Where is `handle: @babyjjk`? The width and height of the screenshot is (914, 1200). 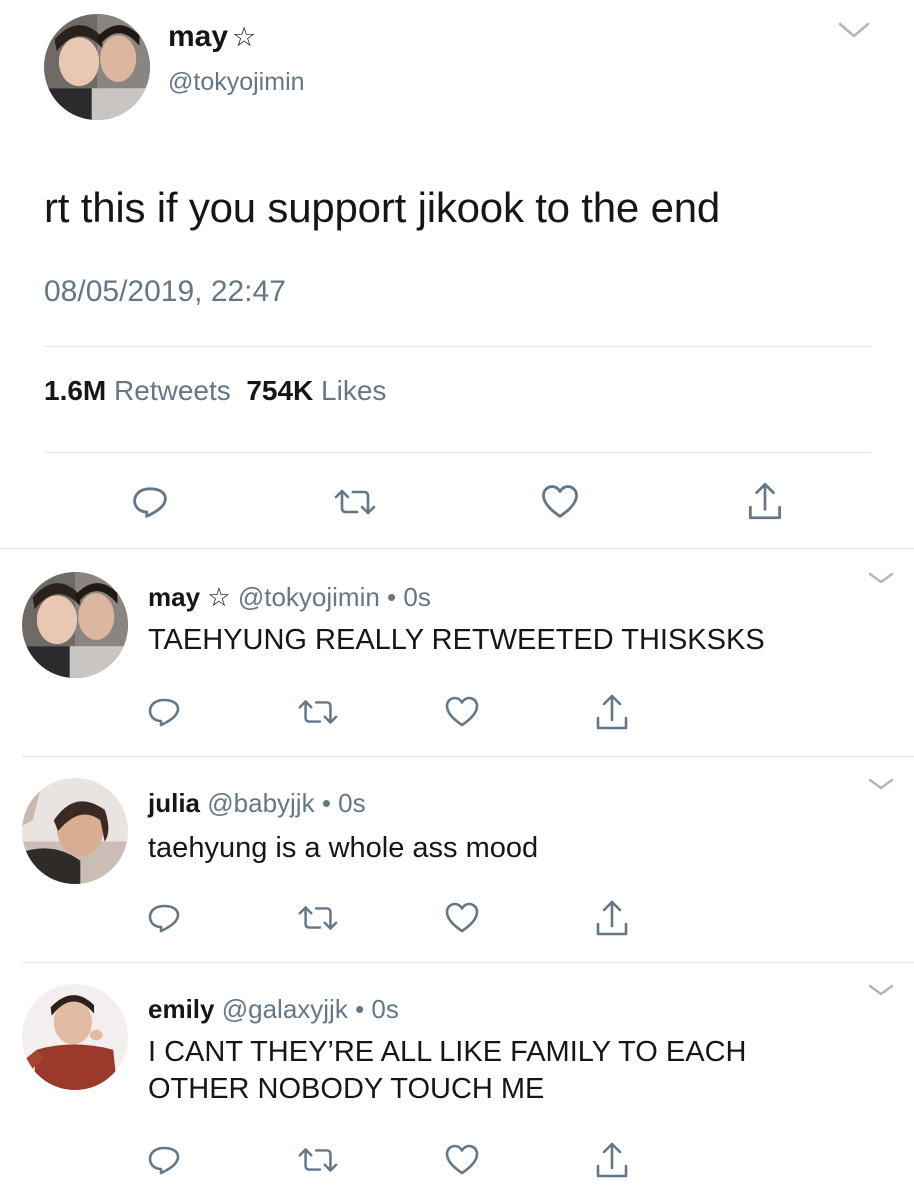 handle: @babyjjk is located at coordinates (260, 803).